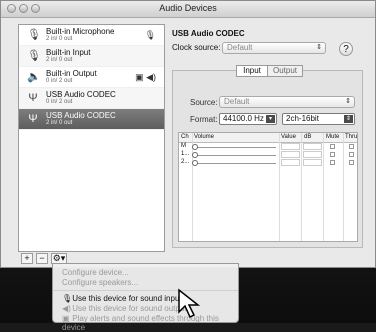 This screenshot has height=332, width=376. I want to click on device-row-usb-output: Ψ USB Audio CODEC 0 in/ 2 out, so click(91, 98).